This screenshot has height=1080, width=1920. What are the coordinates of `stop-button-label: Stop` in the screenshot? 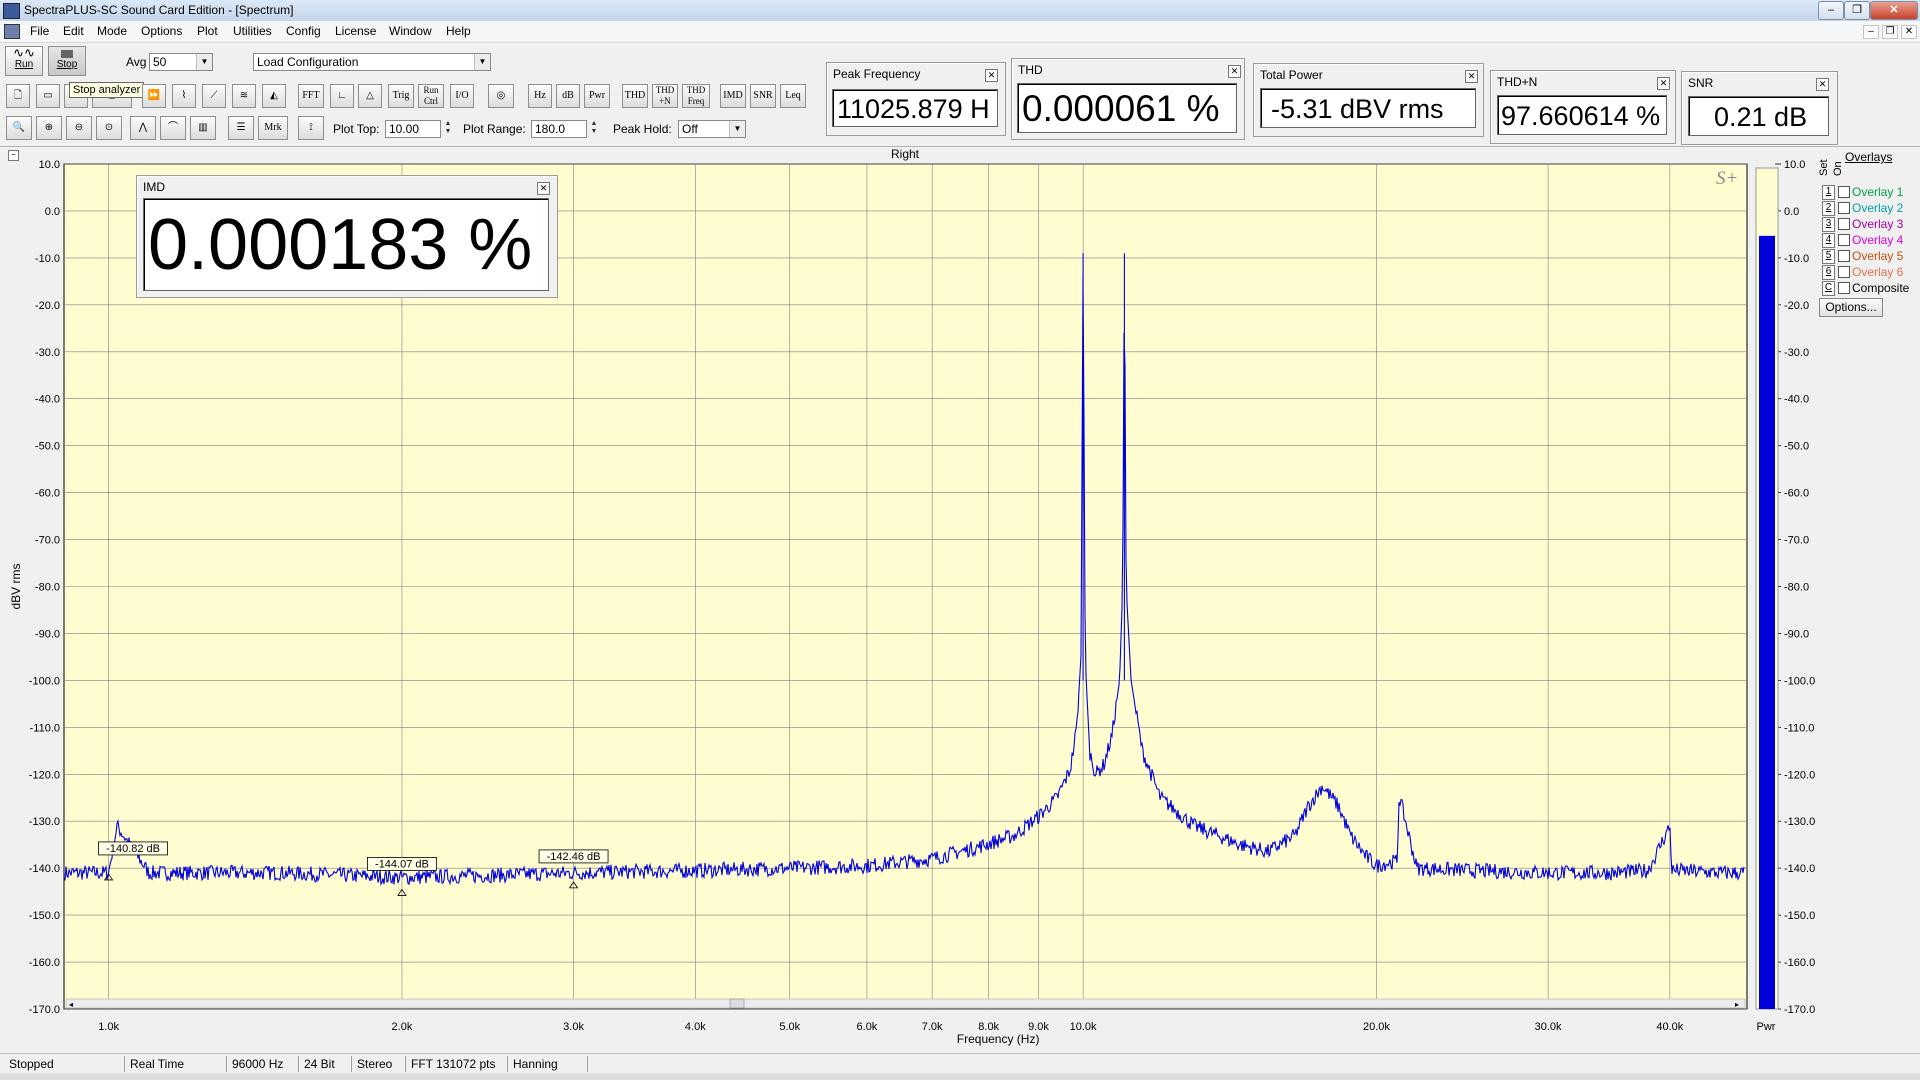 It's located at (67, 64).